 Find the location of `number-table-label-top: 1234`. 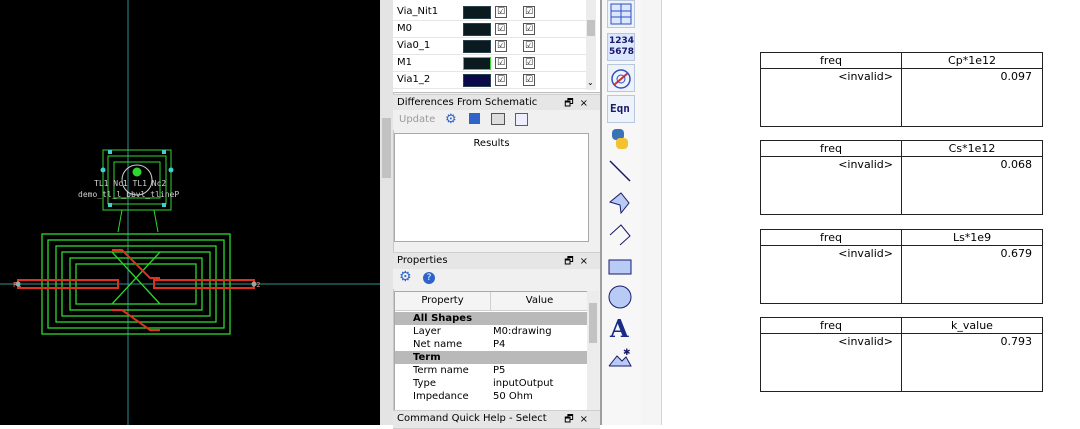

number-table-label-top: 1234 is located at coordinates (622, 41).